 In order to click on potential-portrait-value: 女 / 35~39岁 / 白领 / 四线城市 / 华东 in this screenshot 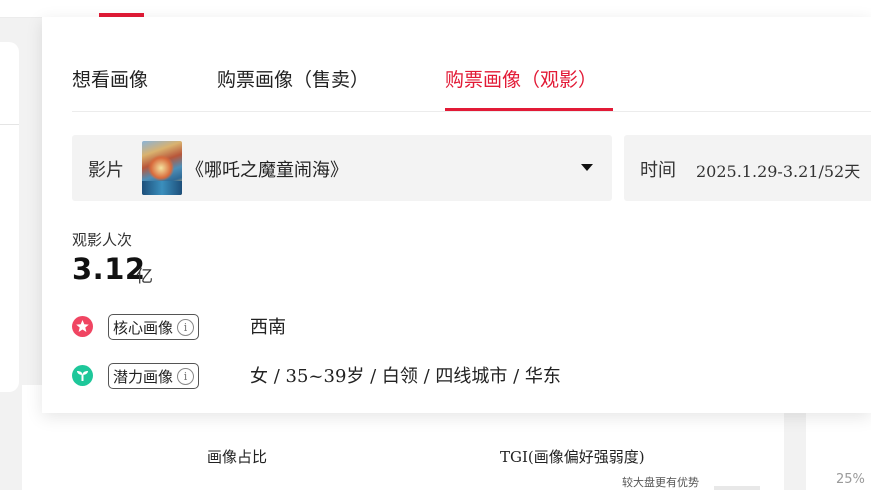, I will do `click(405, 376)`.